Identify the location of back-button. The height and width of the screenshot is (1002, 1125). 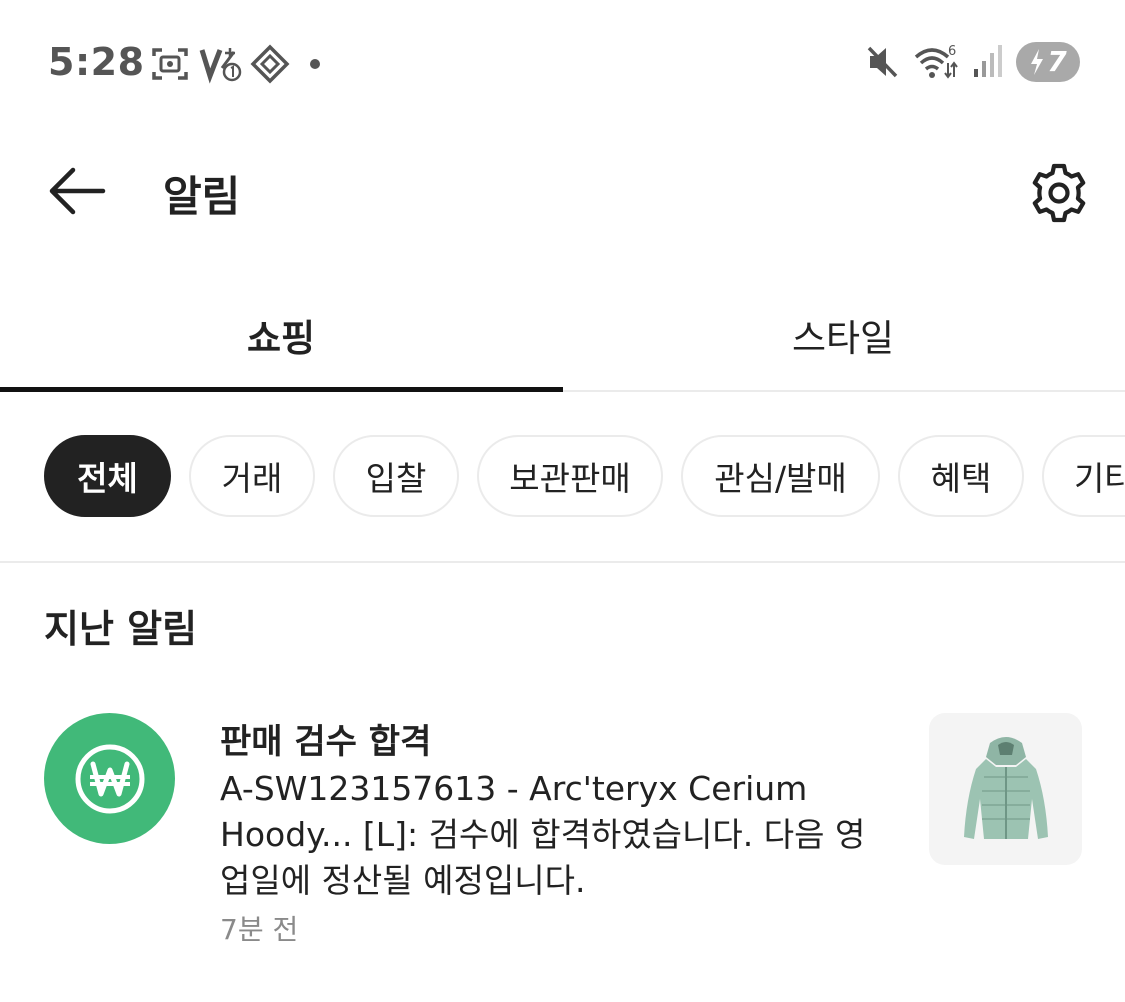
(77, 191).